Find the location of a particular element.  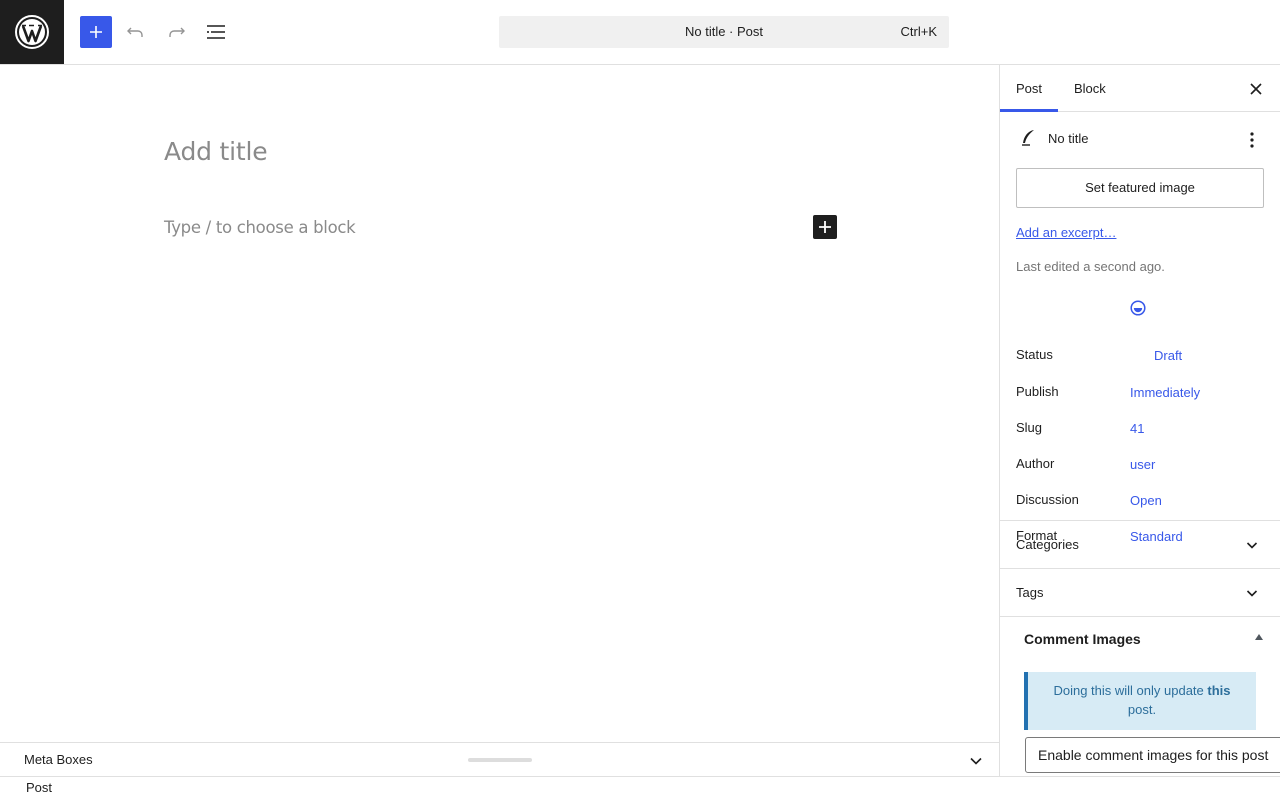

comment-images-select-value: Enable comment images for this post is located at coordinates (1153, 755).